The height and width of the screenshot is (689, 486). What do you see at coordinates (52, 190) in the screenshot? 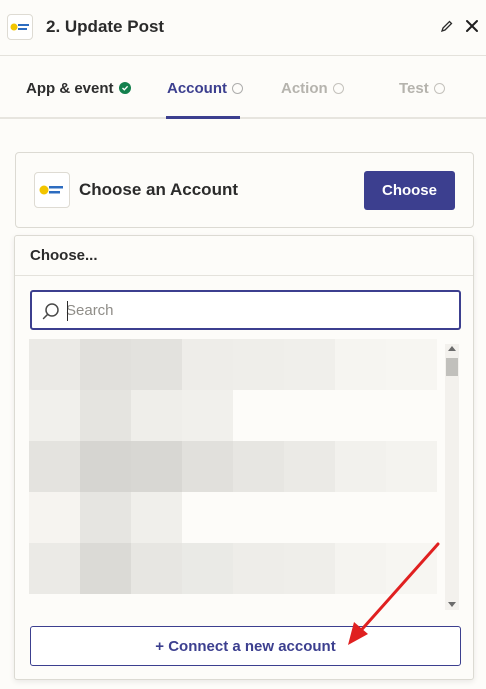
I see `account-app-logo-icon` at bounding box center [52, 190].